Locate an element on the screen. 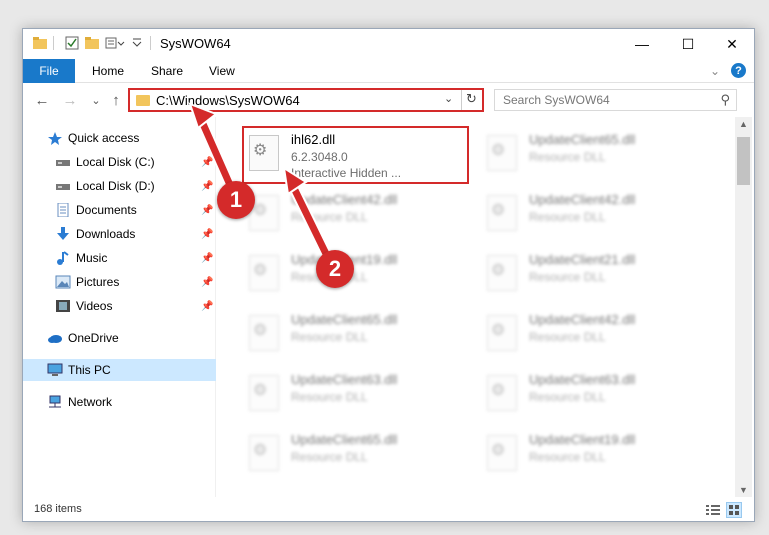 The image size is (769, 535). search-placeholder: Search SysWOW64 is located at coordinates (556, 100).